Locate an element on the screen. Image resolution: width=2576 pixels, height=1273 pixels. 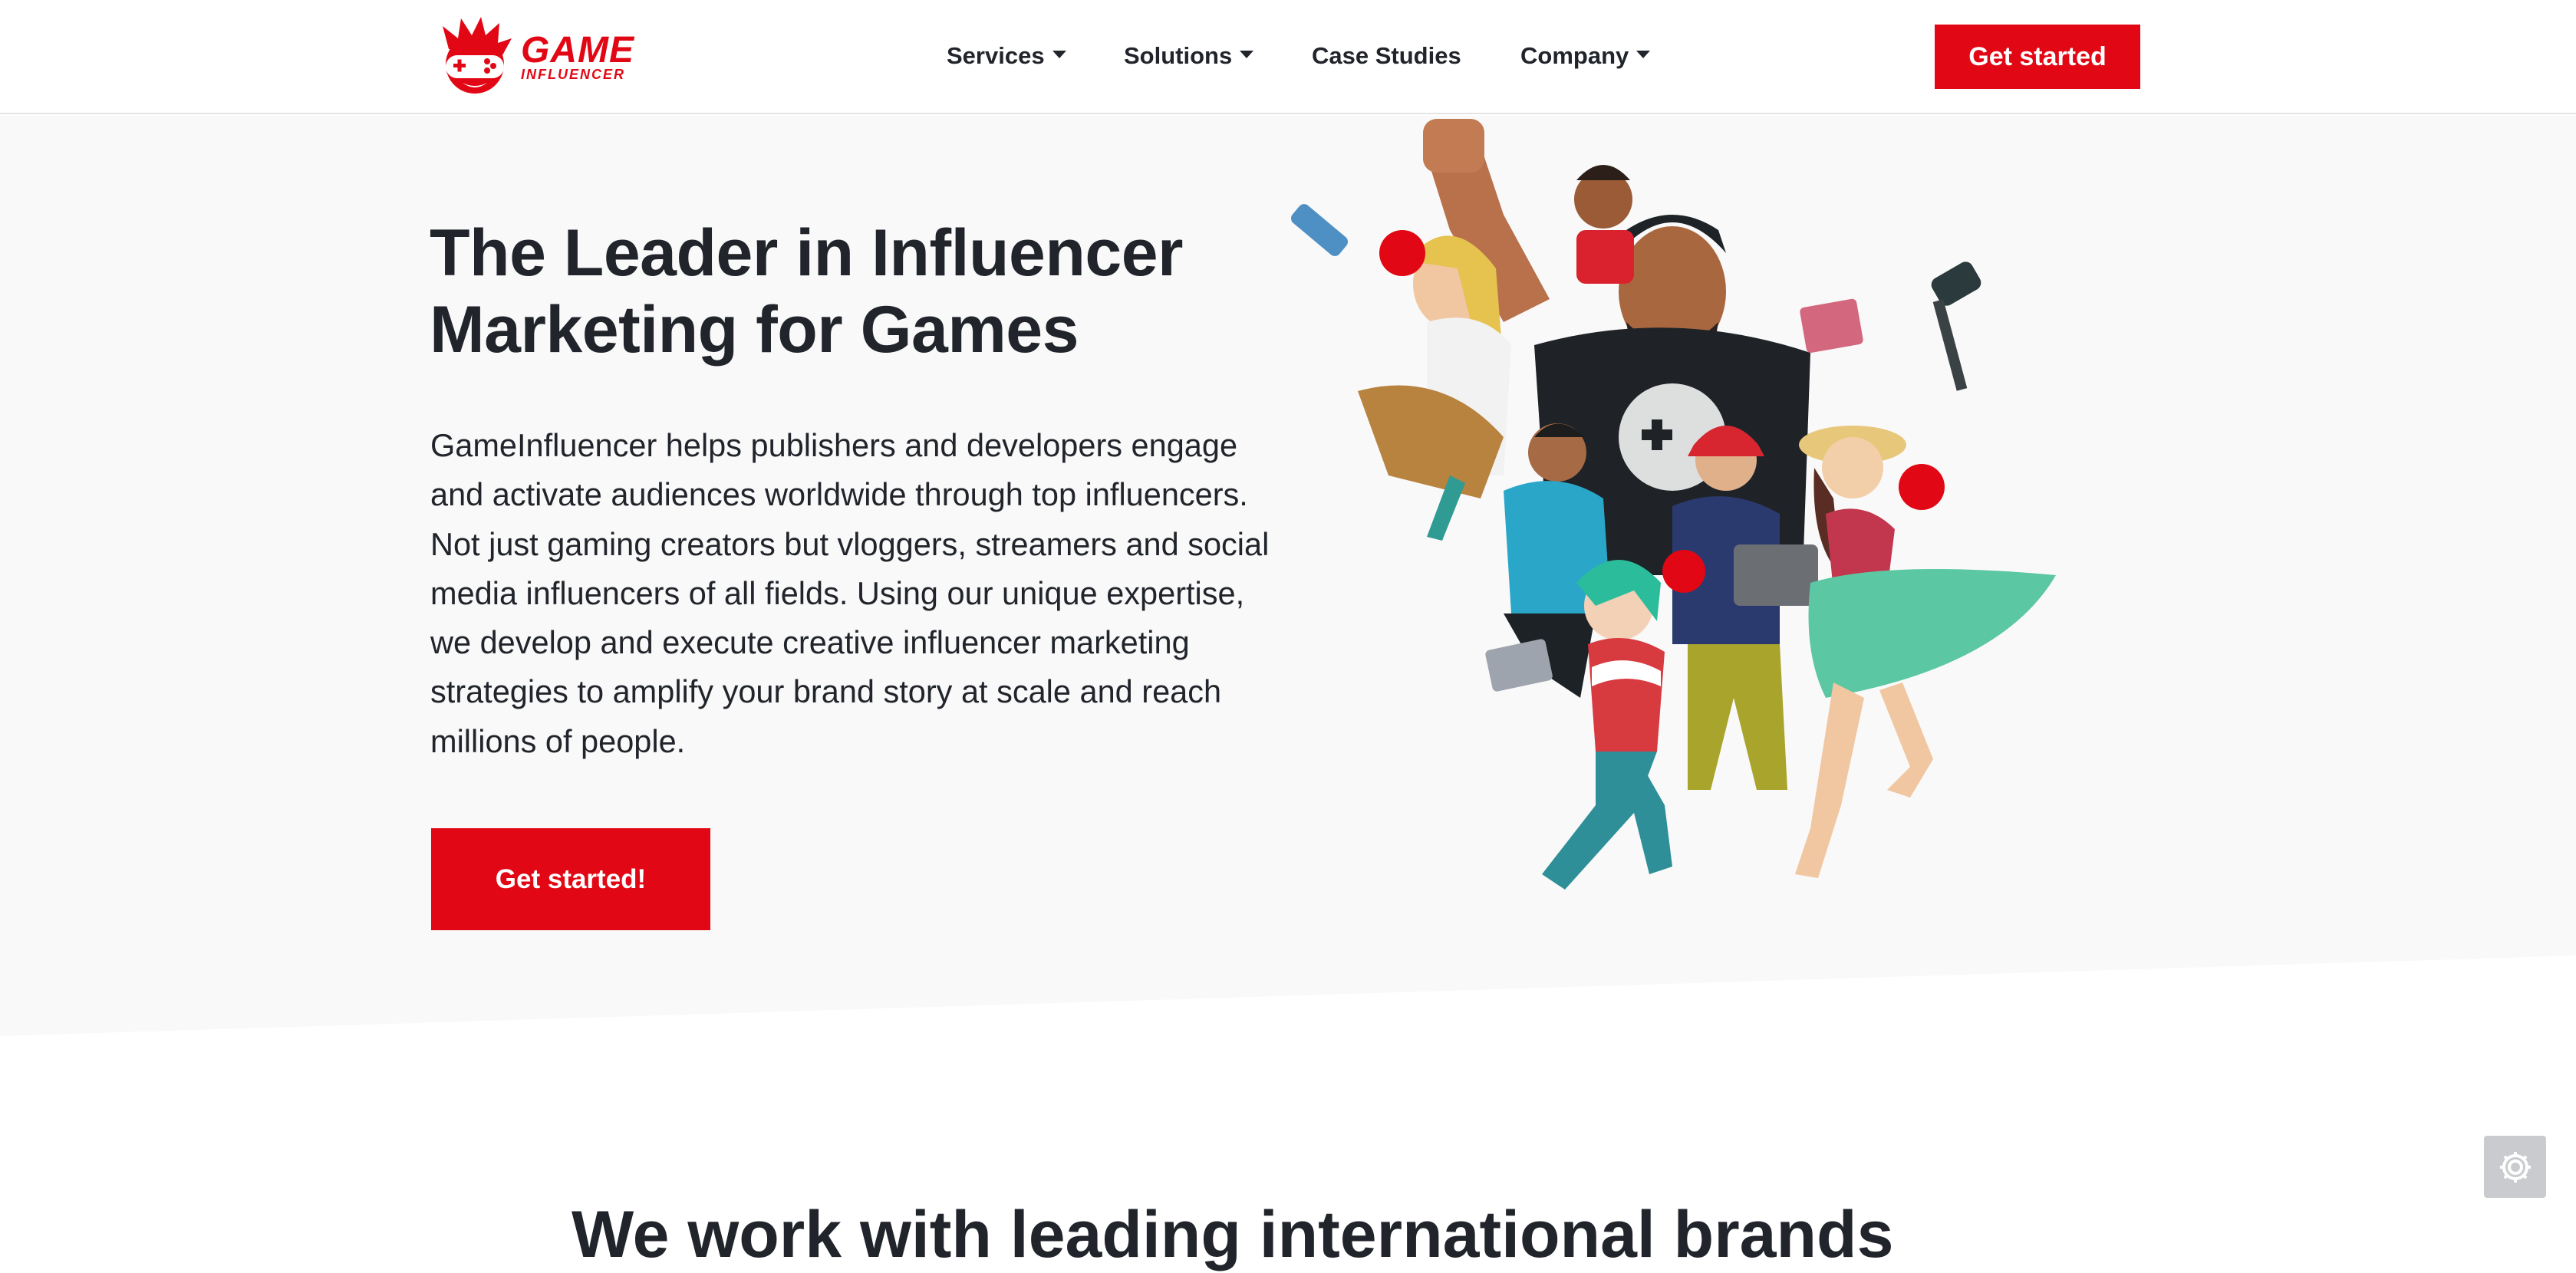
hero-title-line2: Marketing for Games is located at coordinates (754, 330).